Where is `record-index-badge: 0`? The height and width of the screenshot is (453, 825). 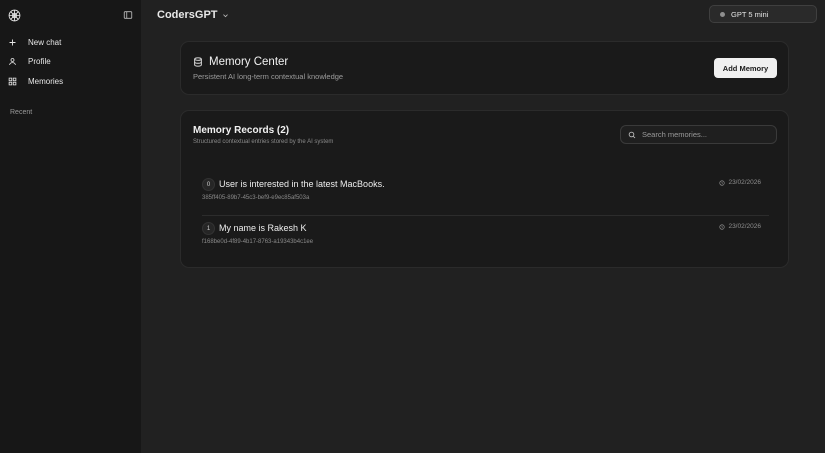 record-index-badge: 0 is located at coordinates (208, 184).